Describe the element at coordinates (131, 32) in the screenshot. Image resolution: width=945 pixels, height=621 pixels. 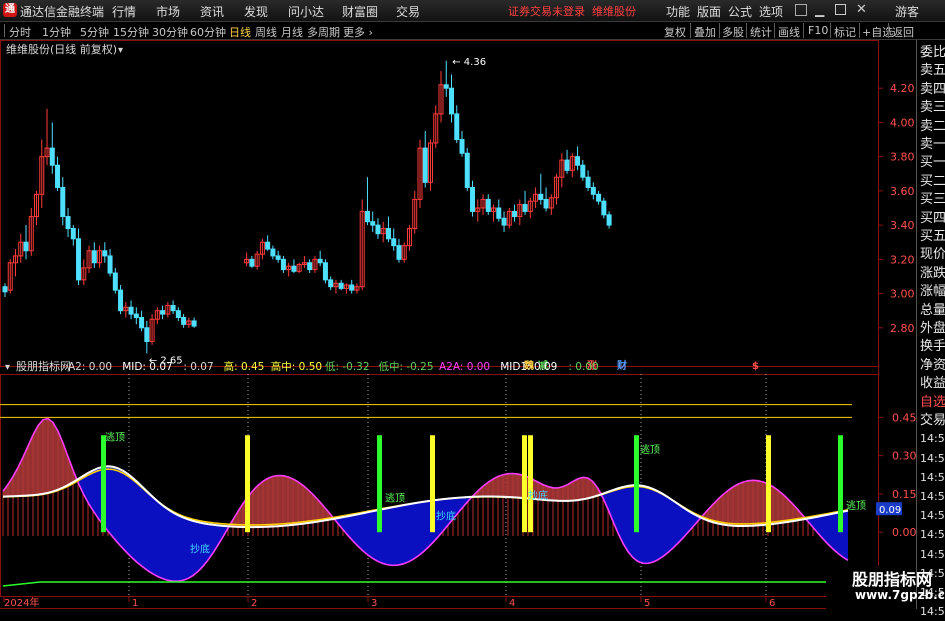
I see `period-tab-15min: 15分钟` at that location.